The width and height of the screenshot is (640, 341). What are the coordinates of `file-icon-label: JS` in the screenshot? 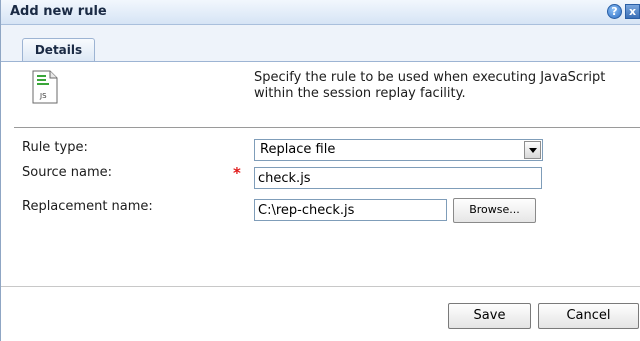 It's located at (43, 96).